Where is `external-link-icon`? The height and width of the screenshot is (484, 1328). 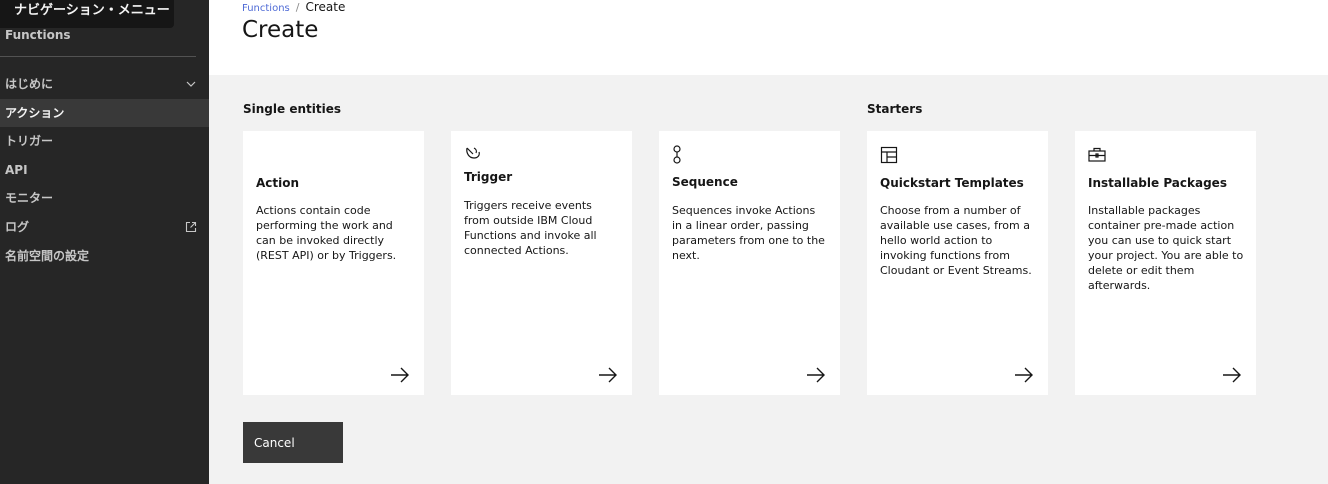 external-link-icon is located at coordinates (191, 227).